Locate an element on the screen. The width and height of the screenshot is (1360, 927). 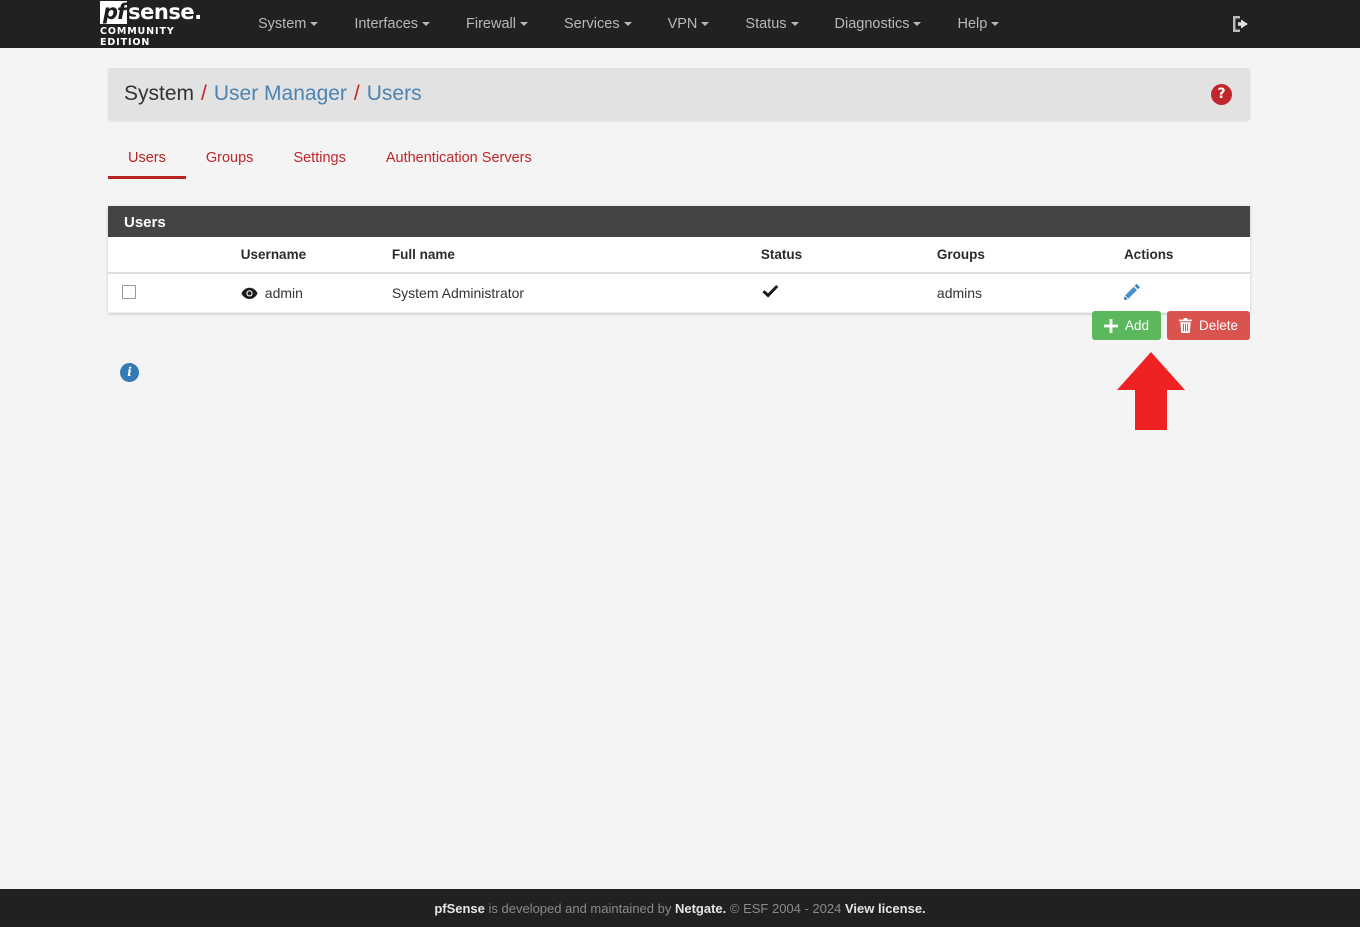
nav-item-diagnostics: Diagnostics is located at coordinates (878, 24).